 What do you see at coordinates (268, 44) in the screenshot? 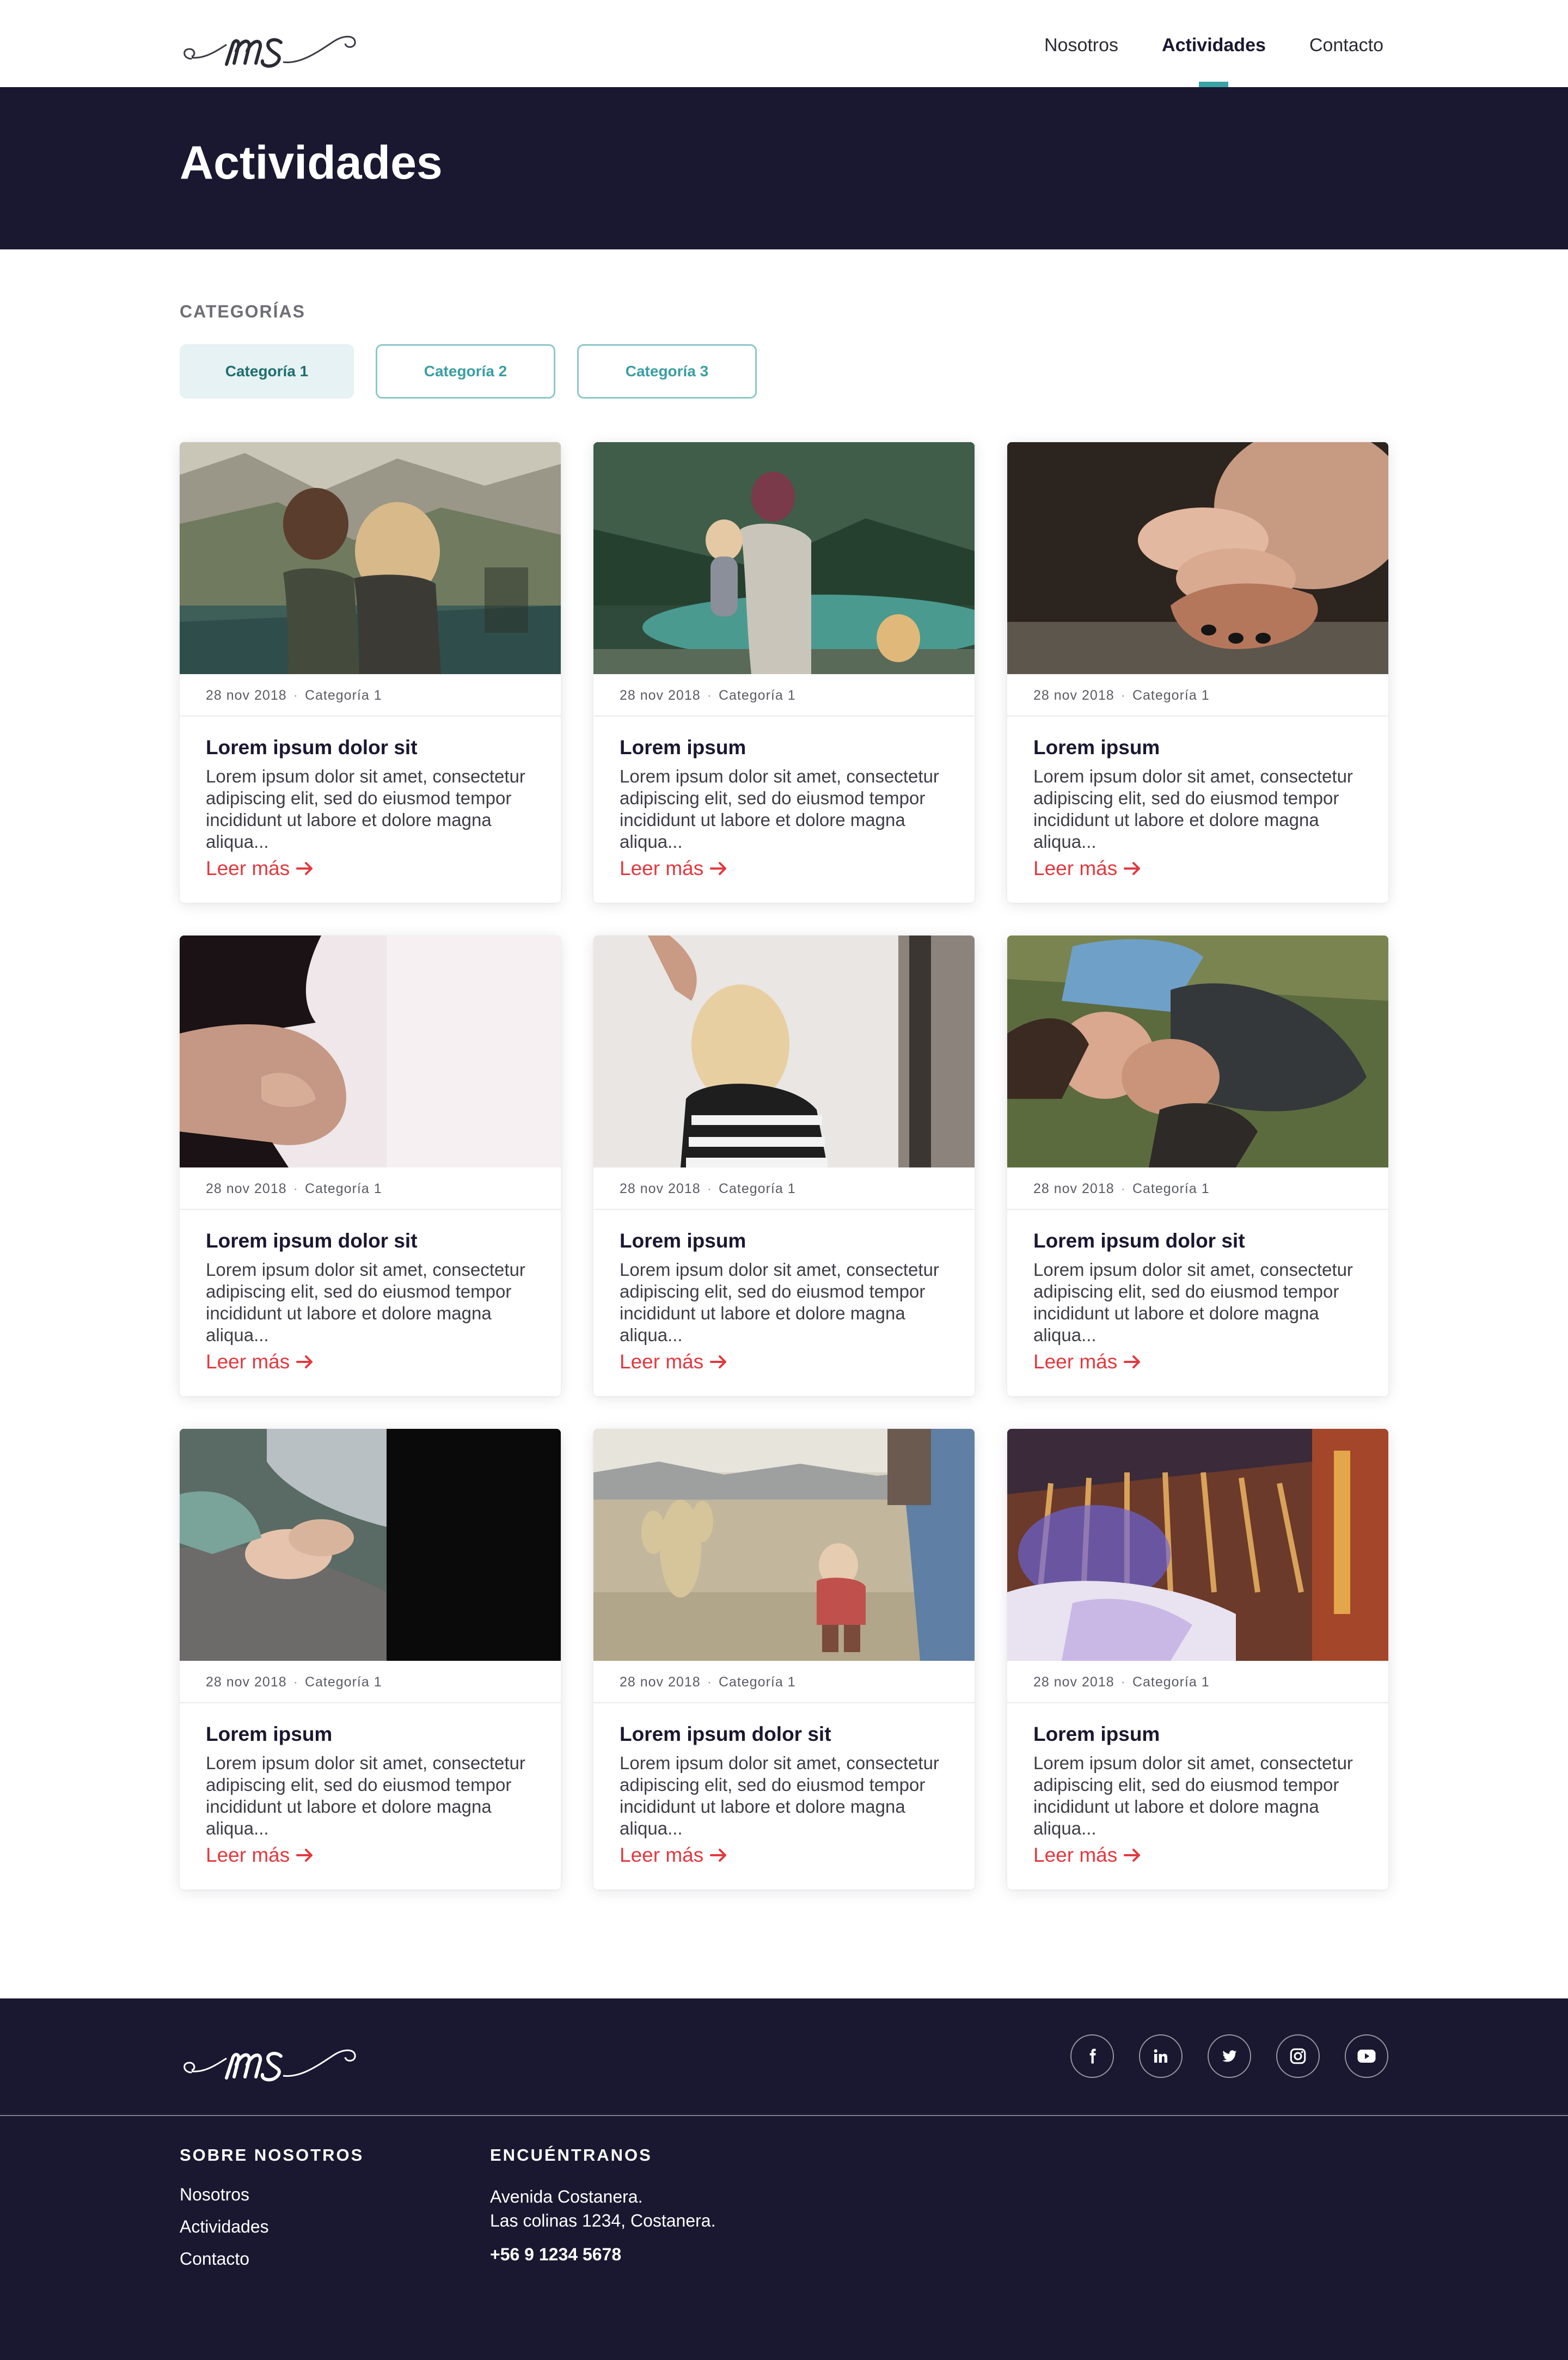
I see `ms-logo` at bounding box center [268, 44].